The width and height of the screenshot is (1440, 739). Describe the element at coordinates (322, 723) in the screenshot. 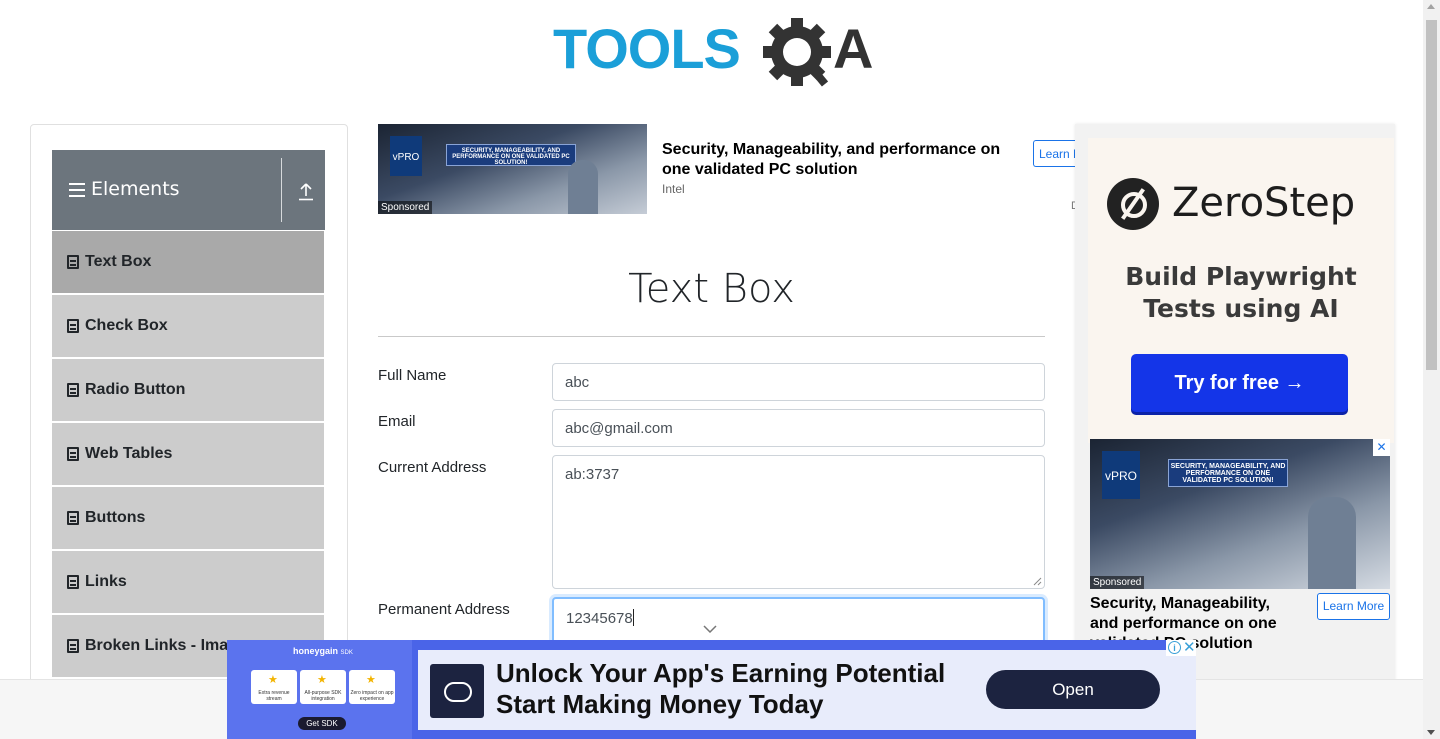

I see `get-sdk-button: Get SDK` at that location.